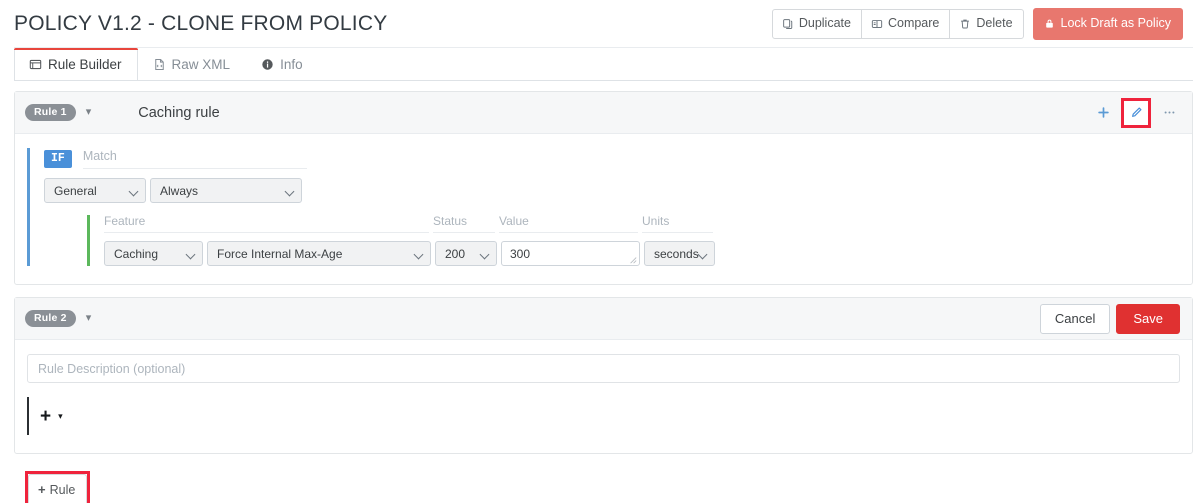 The image size is (1199, 503). I want to click on footer-bar: + Rule, so click(603, 484).